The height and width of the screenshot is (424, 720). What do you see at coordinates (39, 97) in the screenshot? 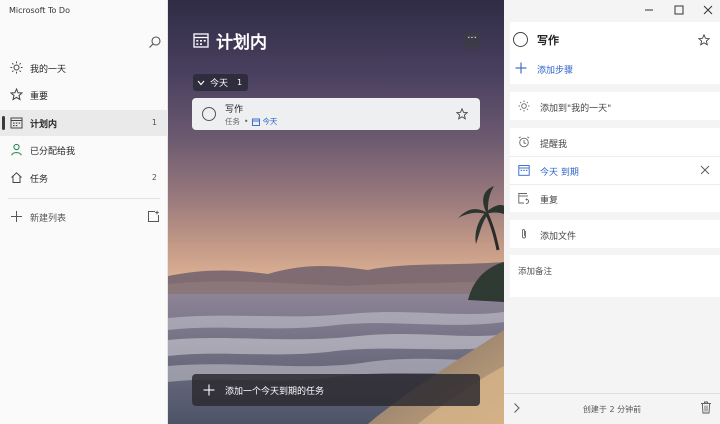
I see `sidebar-item-label: 重要` at bounding box center [39, 97].